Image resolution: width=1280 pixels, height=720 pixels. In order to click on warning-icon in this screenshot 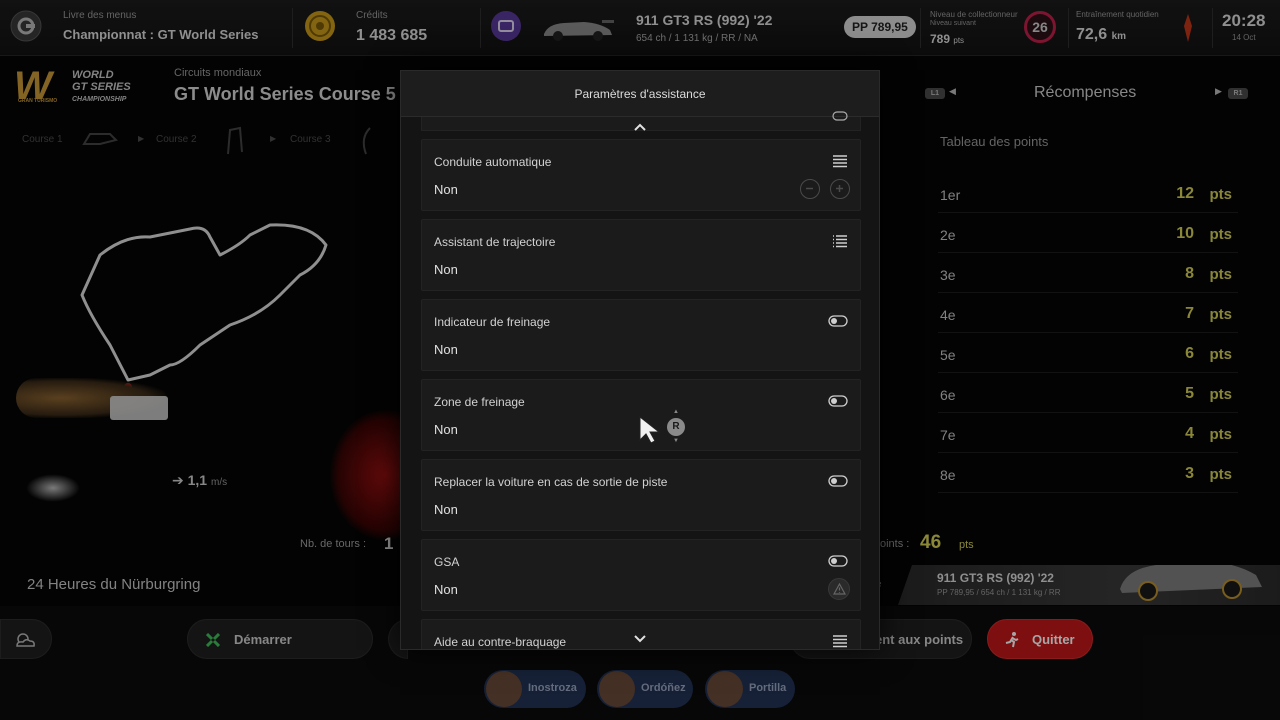, I will do `click(839, 589)`.